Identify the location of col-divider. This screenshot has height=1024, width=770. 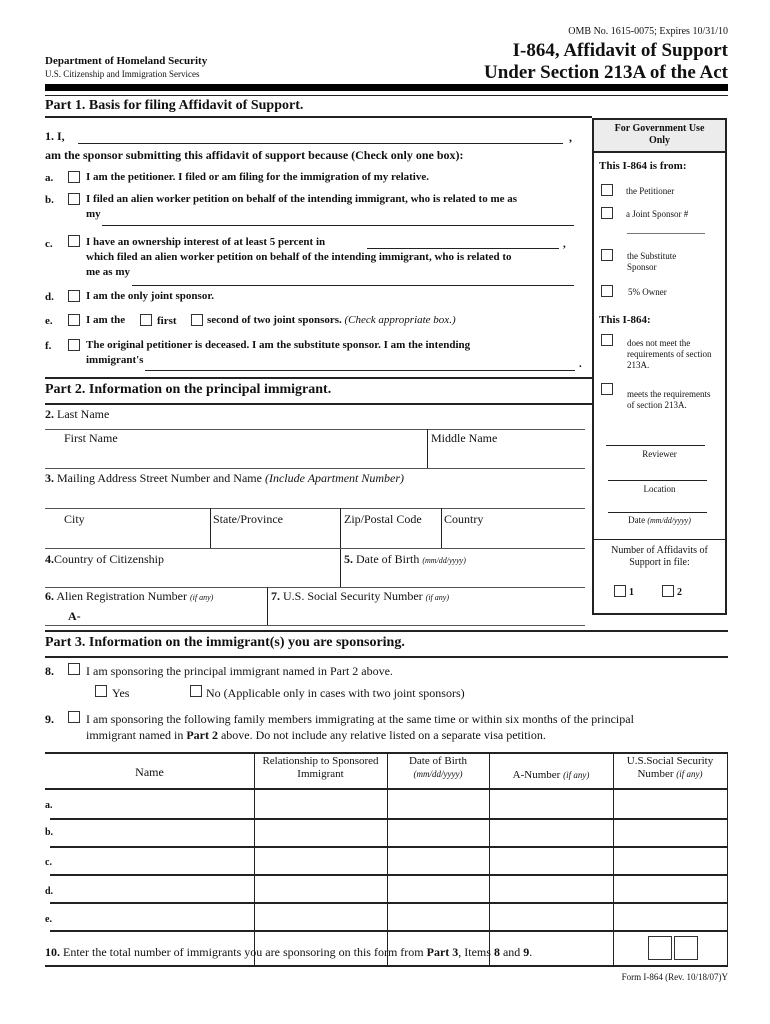
(267, 606).